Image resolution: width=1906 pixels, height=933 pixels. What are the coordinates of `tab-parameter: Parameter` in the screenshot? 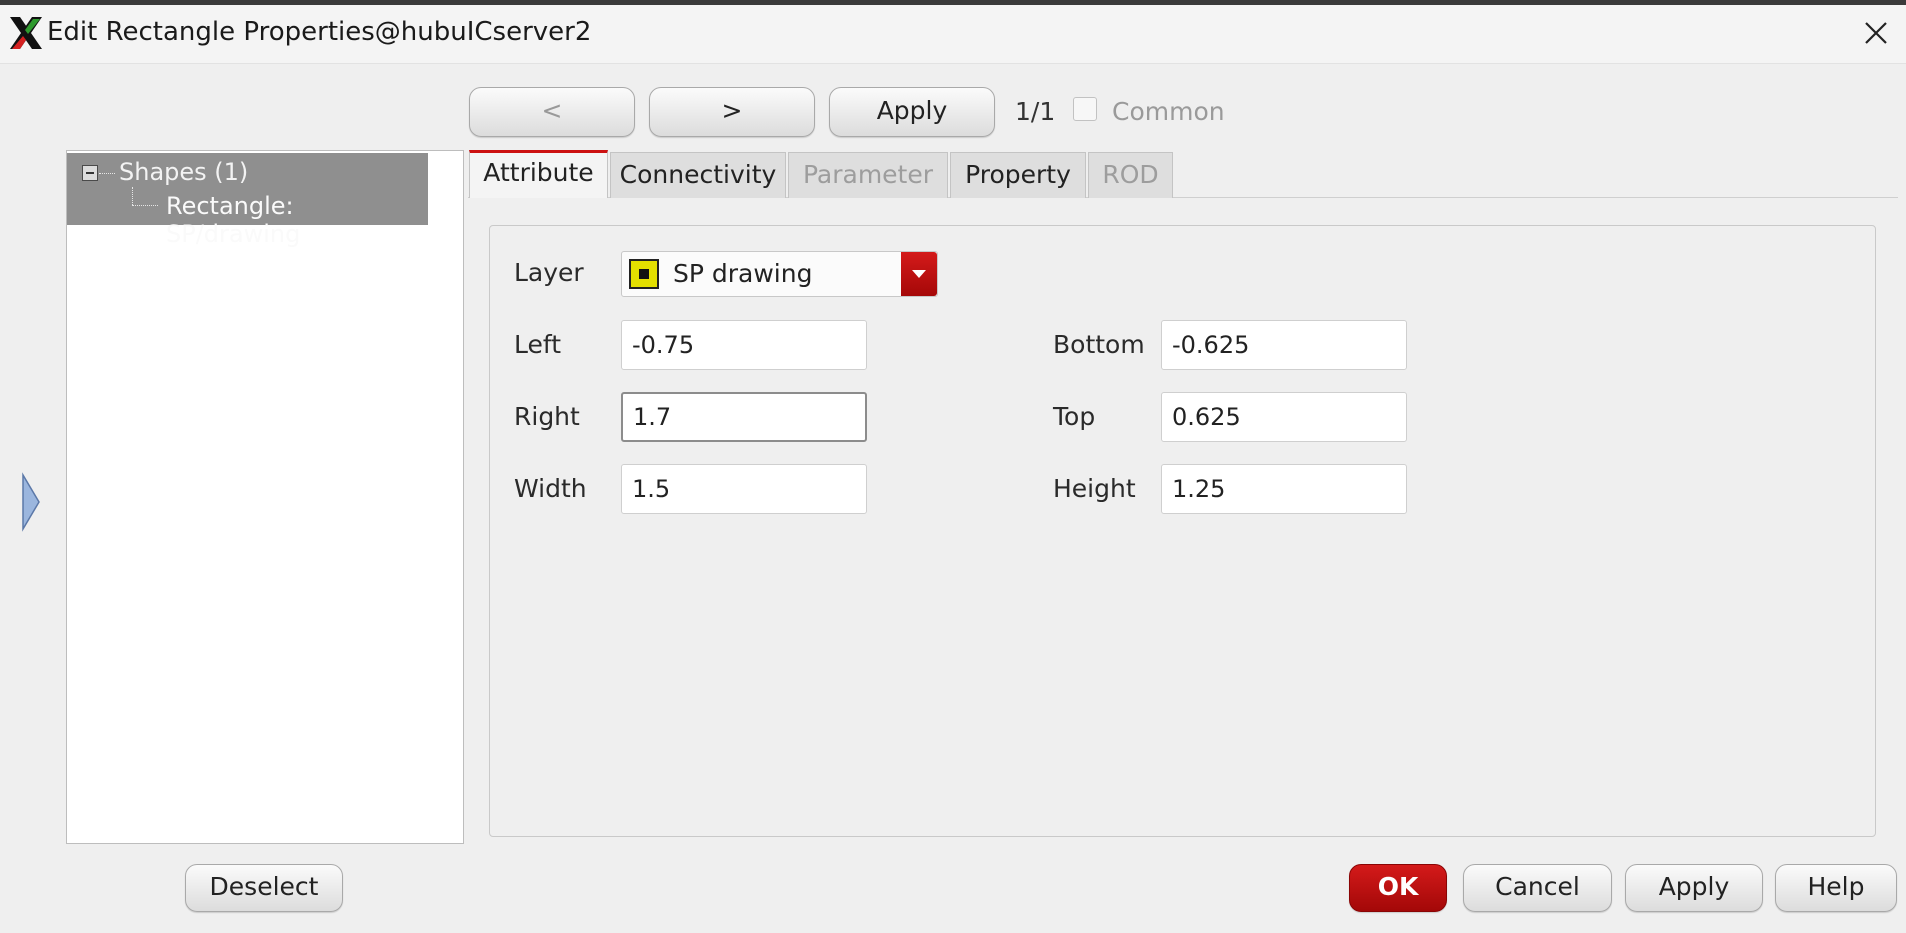 It's located at (868, 175).